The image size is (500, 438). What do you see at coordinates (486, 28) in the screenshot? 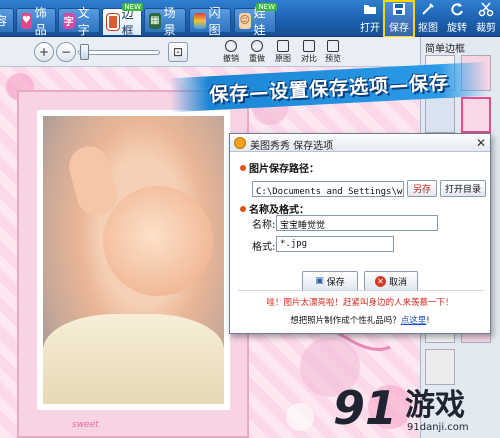
I see `crop-label: 裁剪` at bounding box center [486, 28].